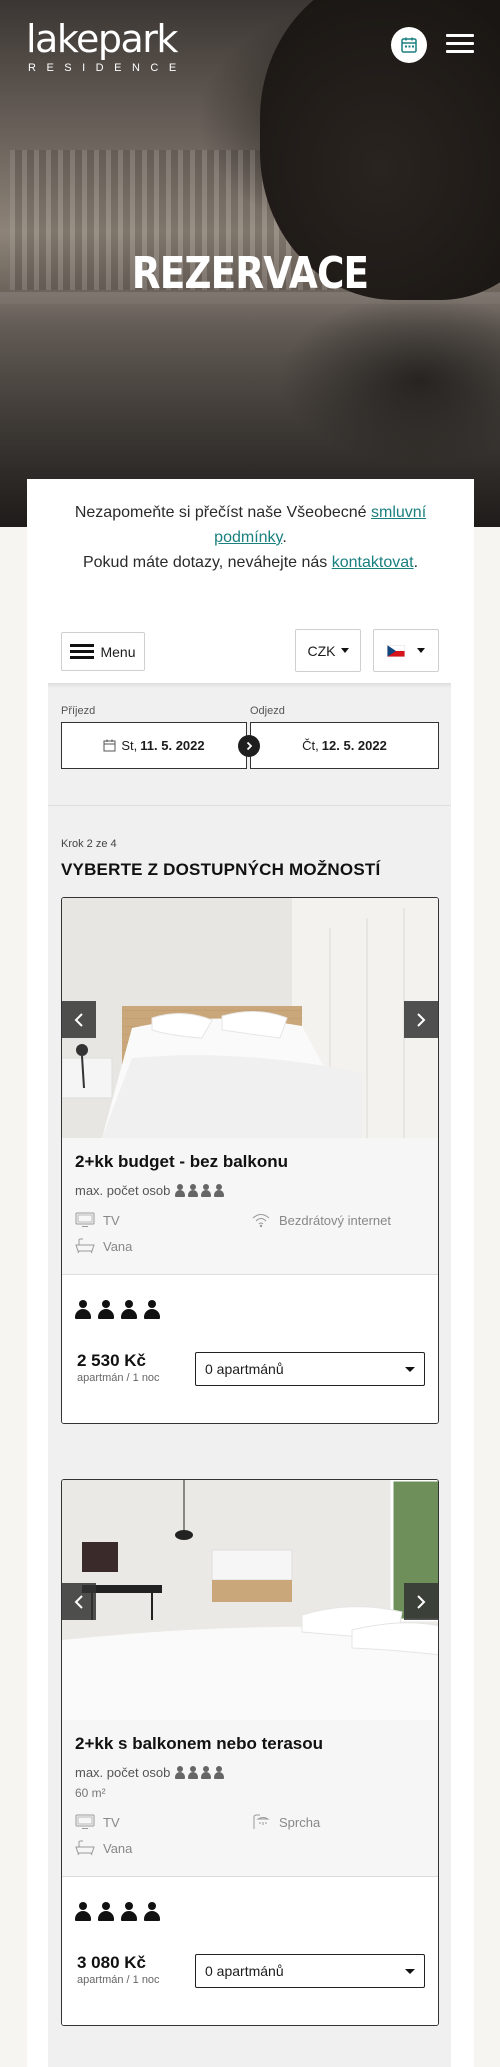 The height and width of the screenshot is (2067, 500). Describe the element at coordinates (82, 651) in the screenshot. I see `menu-icon` at that location.